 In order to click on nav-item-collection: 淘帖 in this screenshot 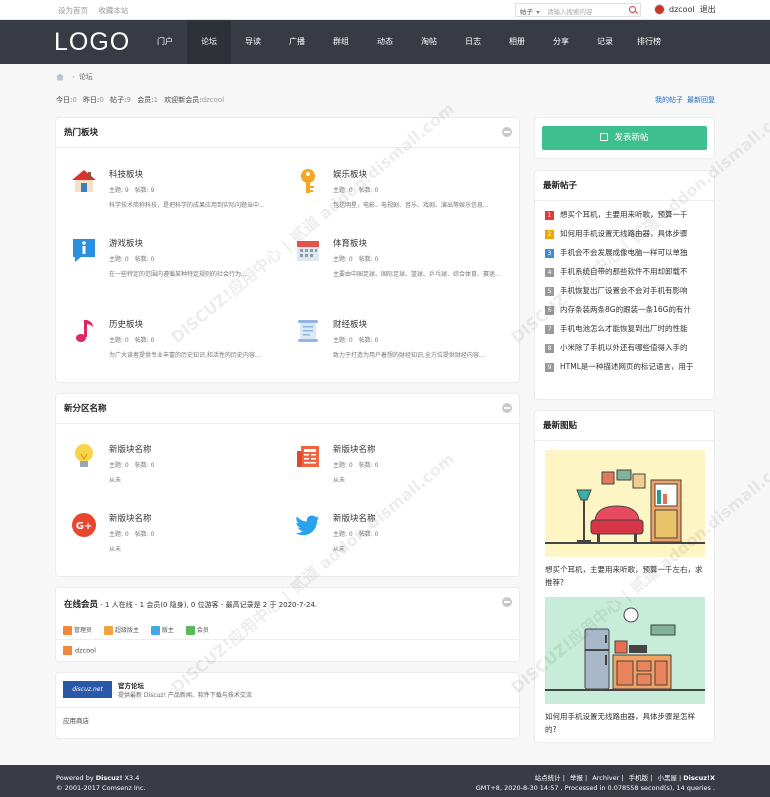, I will do `click(429, 42)`.